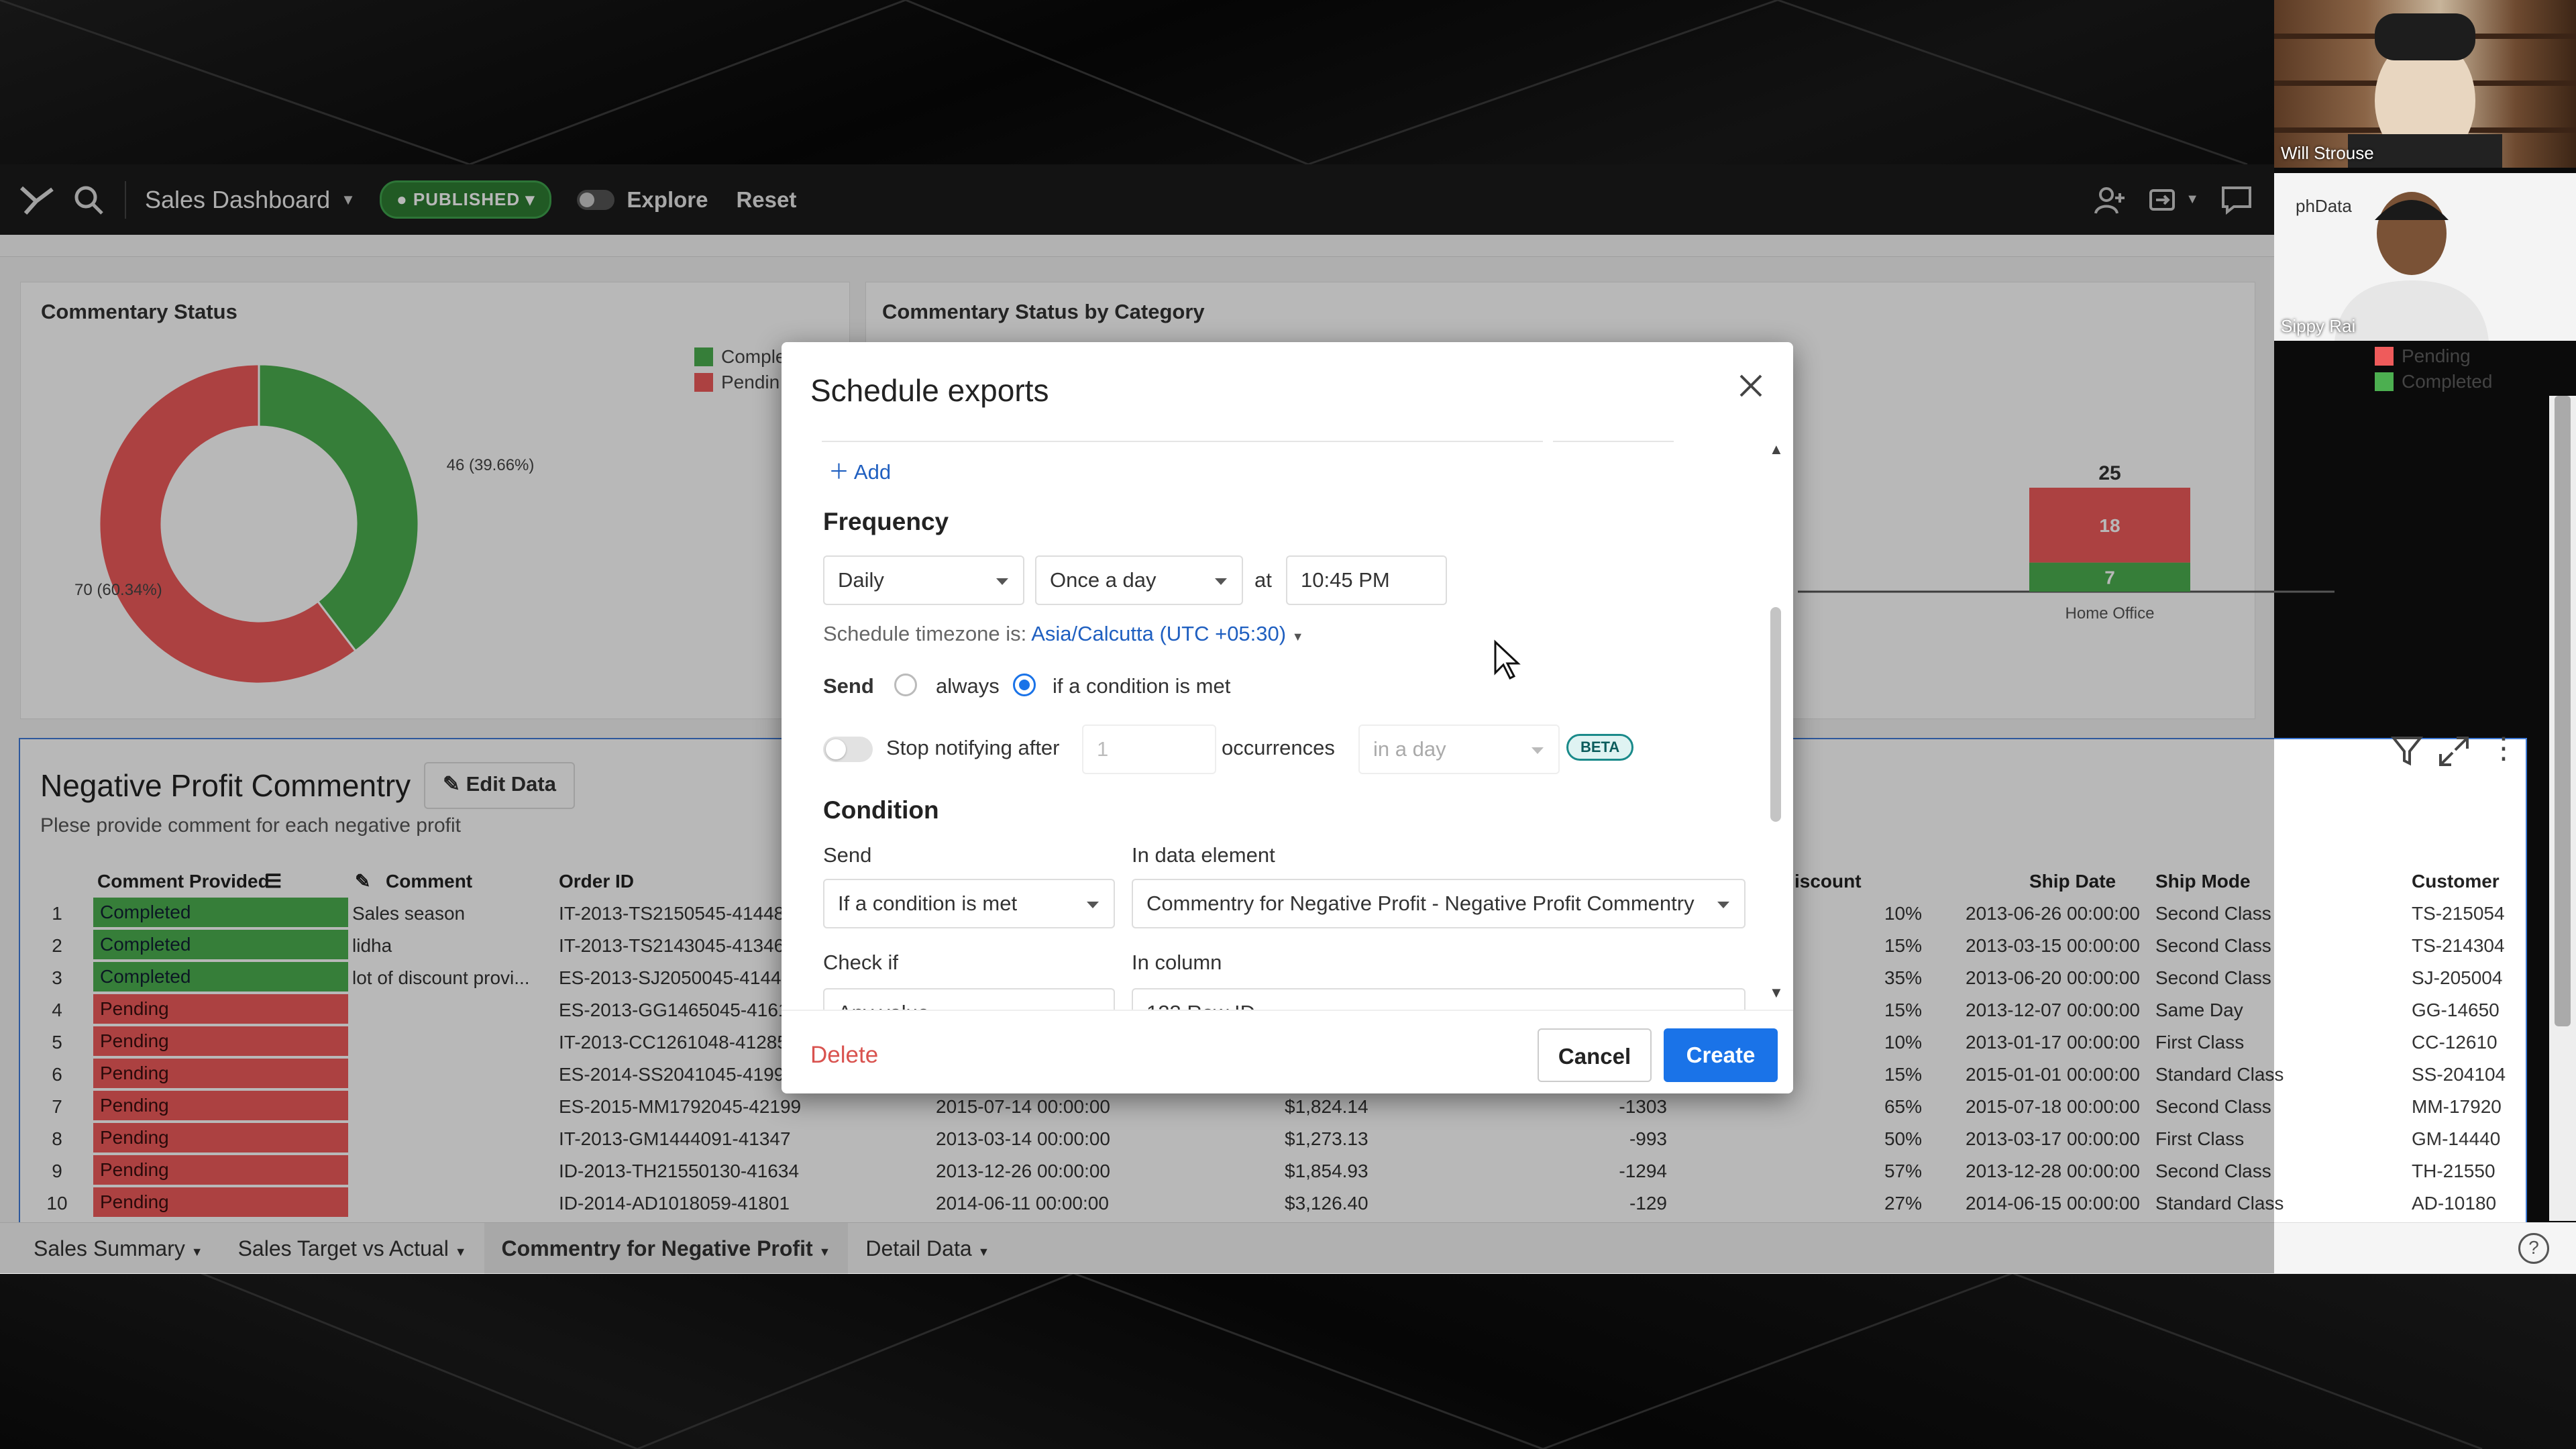  I want to click on add-recipient-button: ＋ Add, so click(859, 470).